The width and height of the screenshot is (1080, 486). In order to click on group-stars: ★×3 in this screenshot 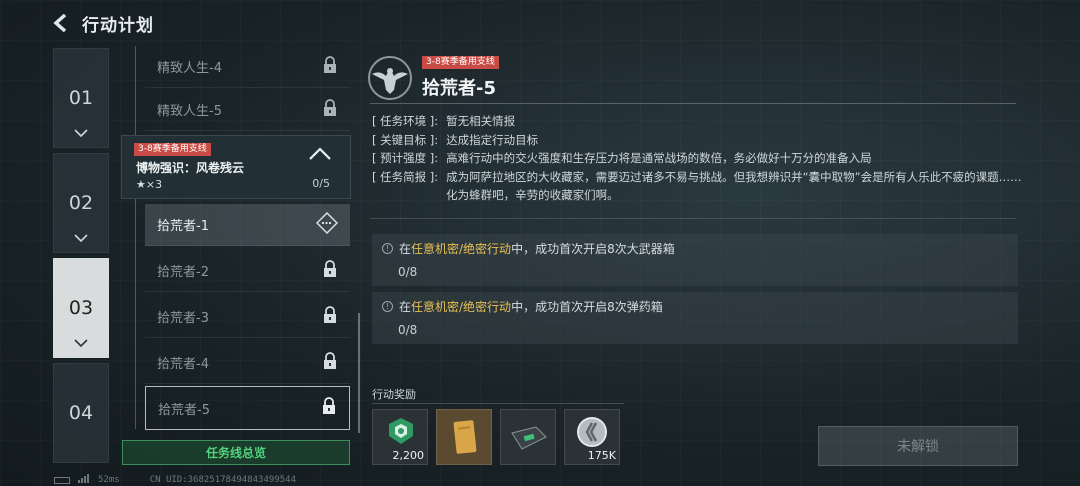, I will do `click(149, 184)`.